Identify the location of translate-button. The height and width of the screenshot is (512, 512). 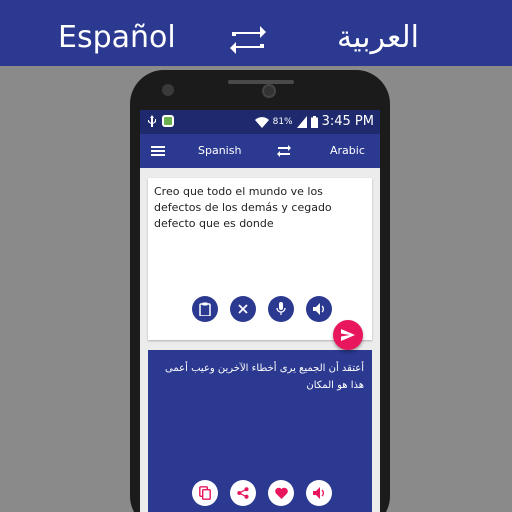
(348, 335).